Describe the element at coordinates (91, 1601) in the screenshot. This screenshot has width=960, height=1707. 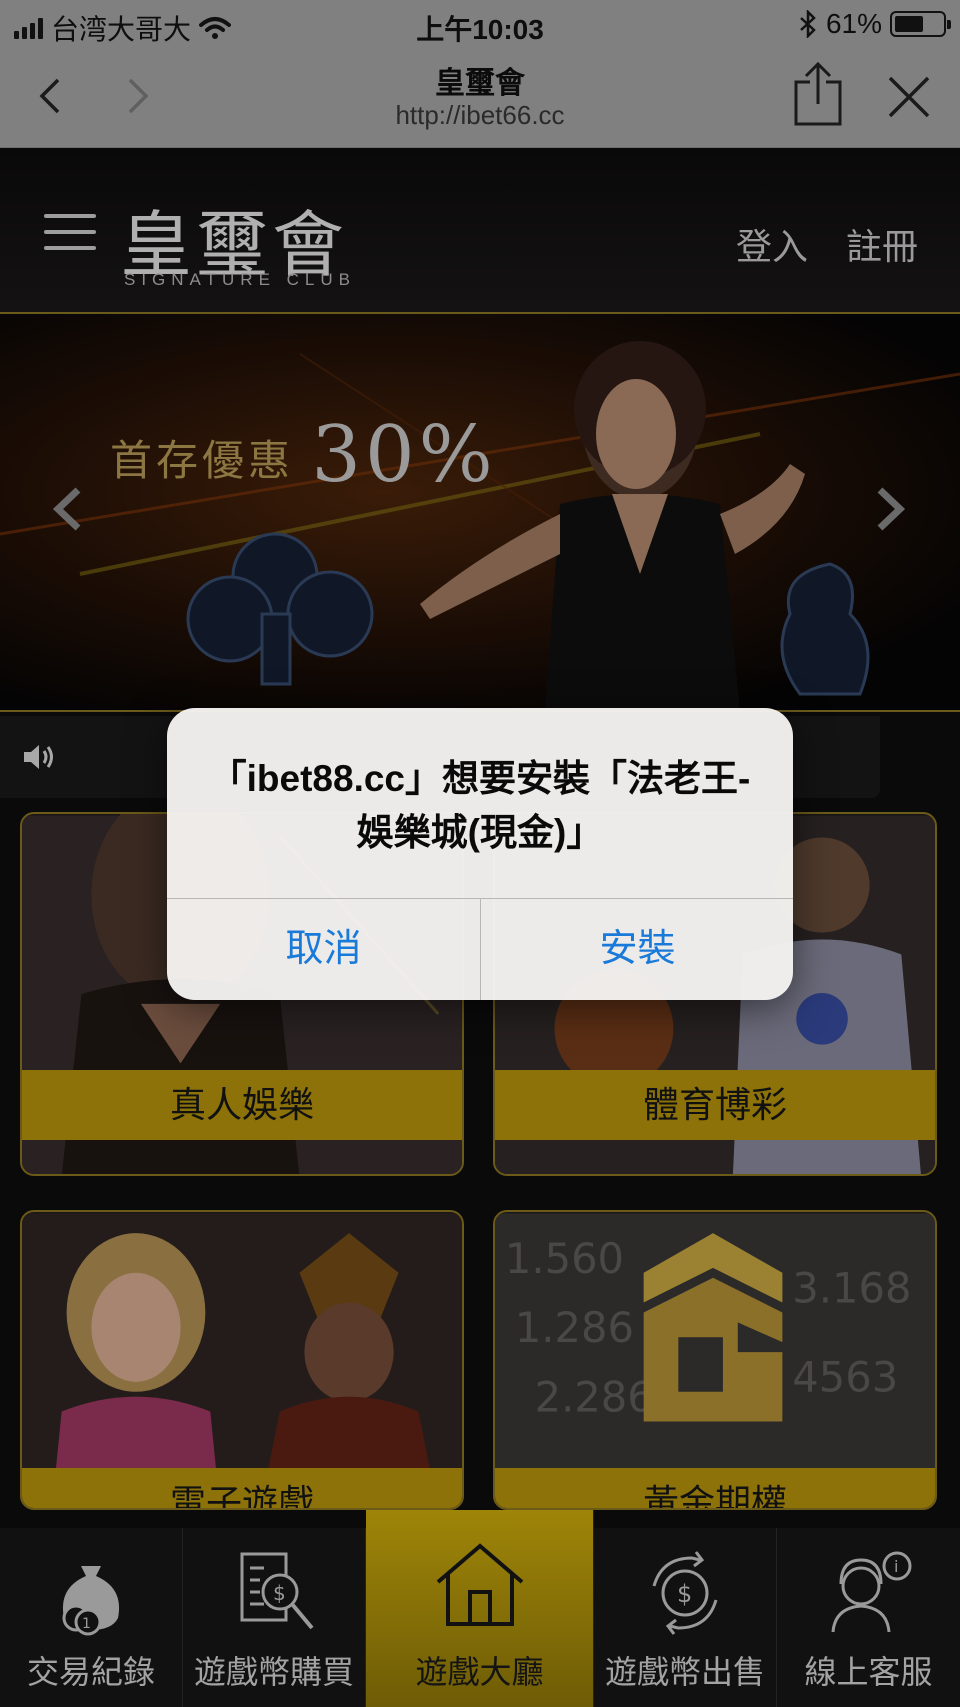
I see `money-bag-icon: 1` at that location.